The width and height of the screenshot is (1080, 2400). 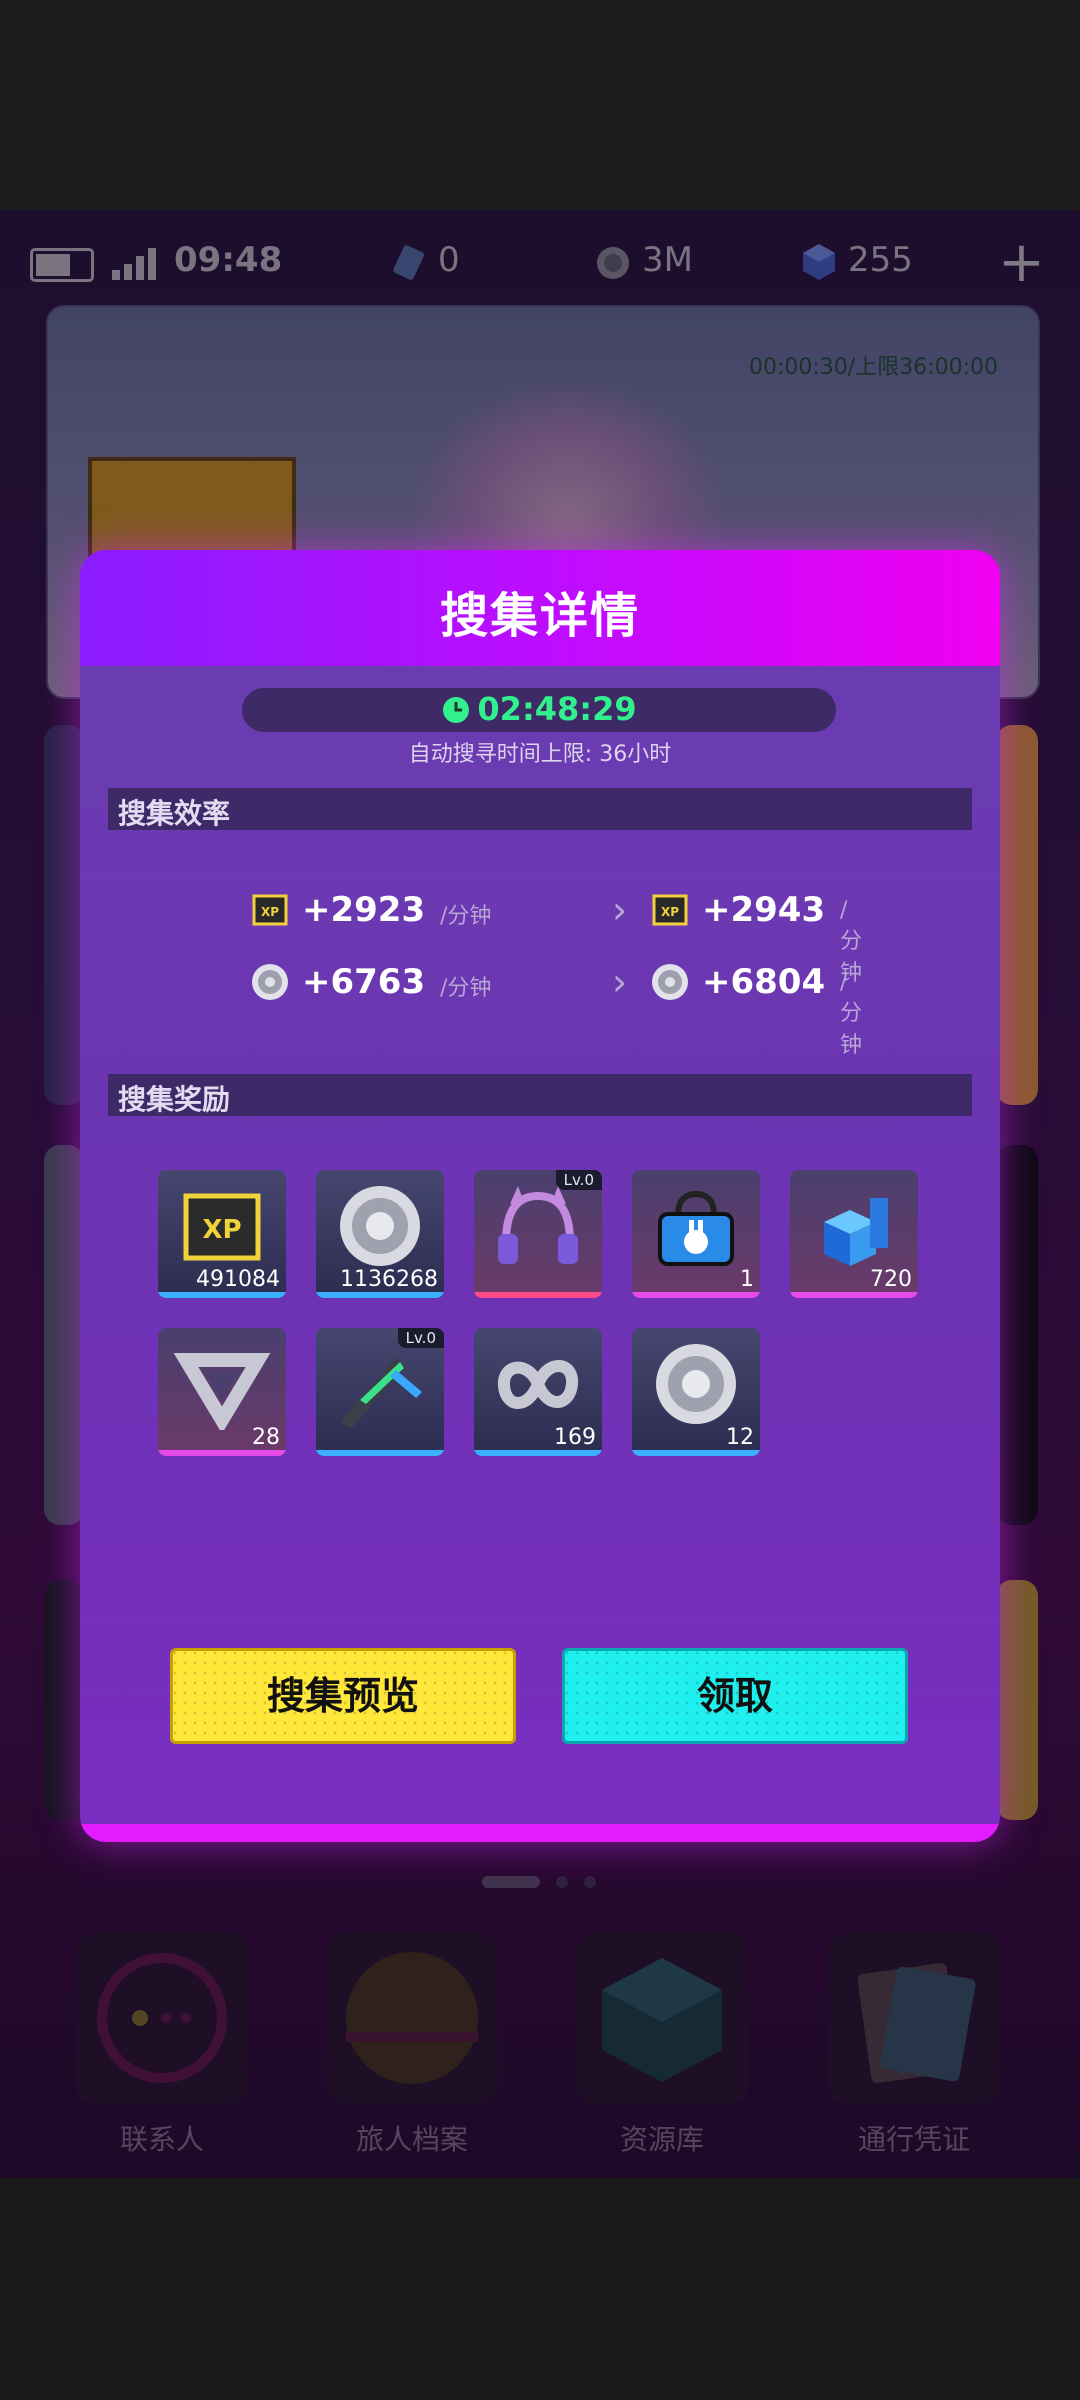 I want to click on coin-rate-next: +6804, so click(x=764, y=982).